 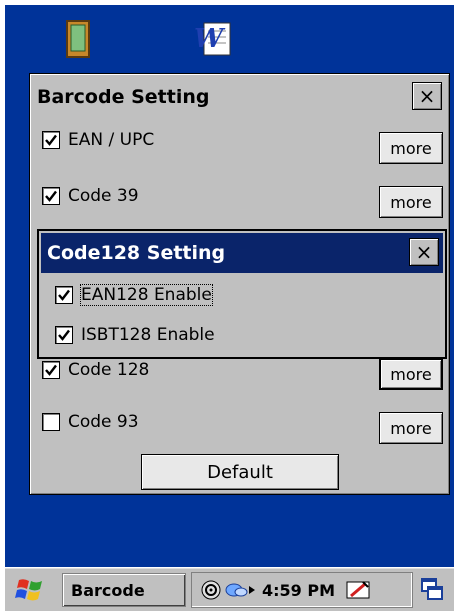 I want to click on more-button-code-128: more, so click(x=411, y=374).